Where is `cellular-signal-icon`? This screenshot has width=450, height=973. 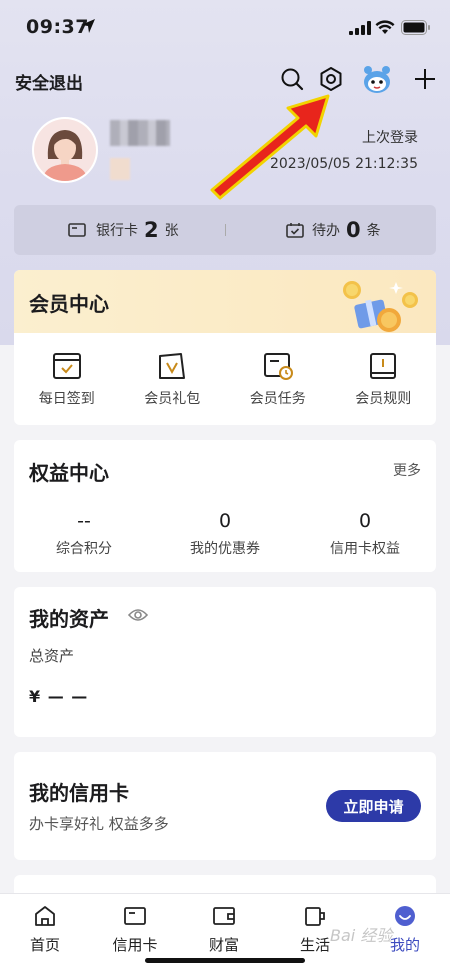
cellular-signal-icon is located at coordinates (360, 28).